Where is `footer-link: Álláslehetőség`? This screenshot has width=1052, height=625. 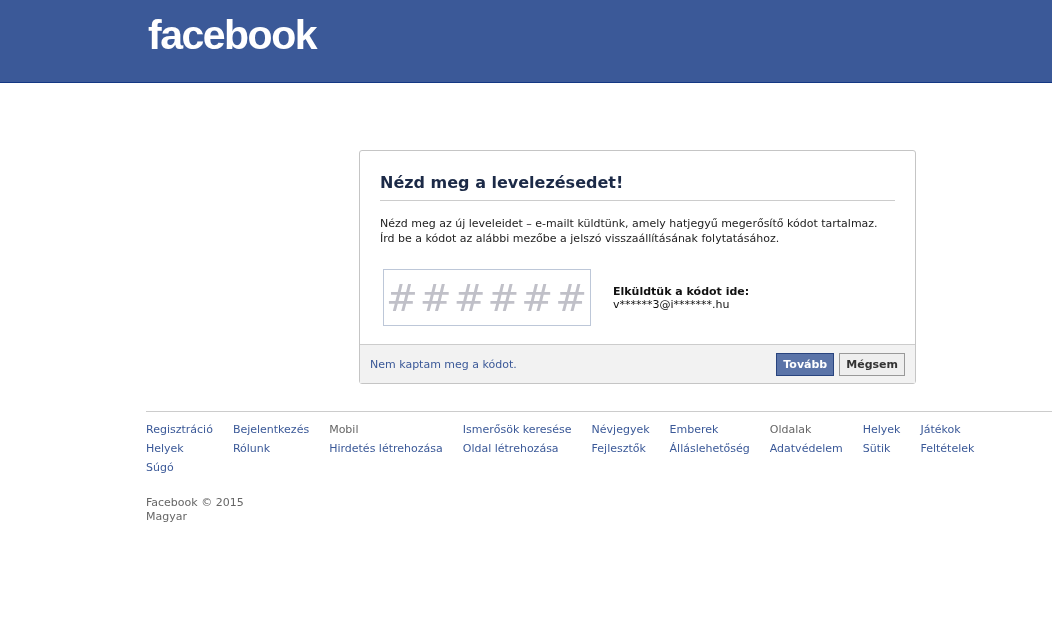
footer-link: Álláslehetőség is located at coordinates (709, 448).